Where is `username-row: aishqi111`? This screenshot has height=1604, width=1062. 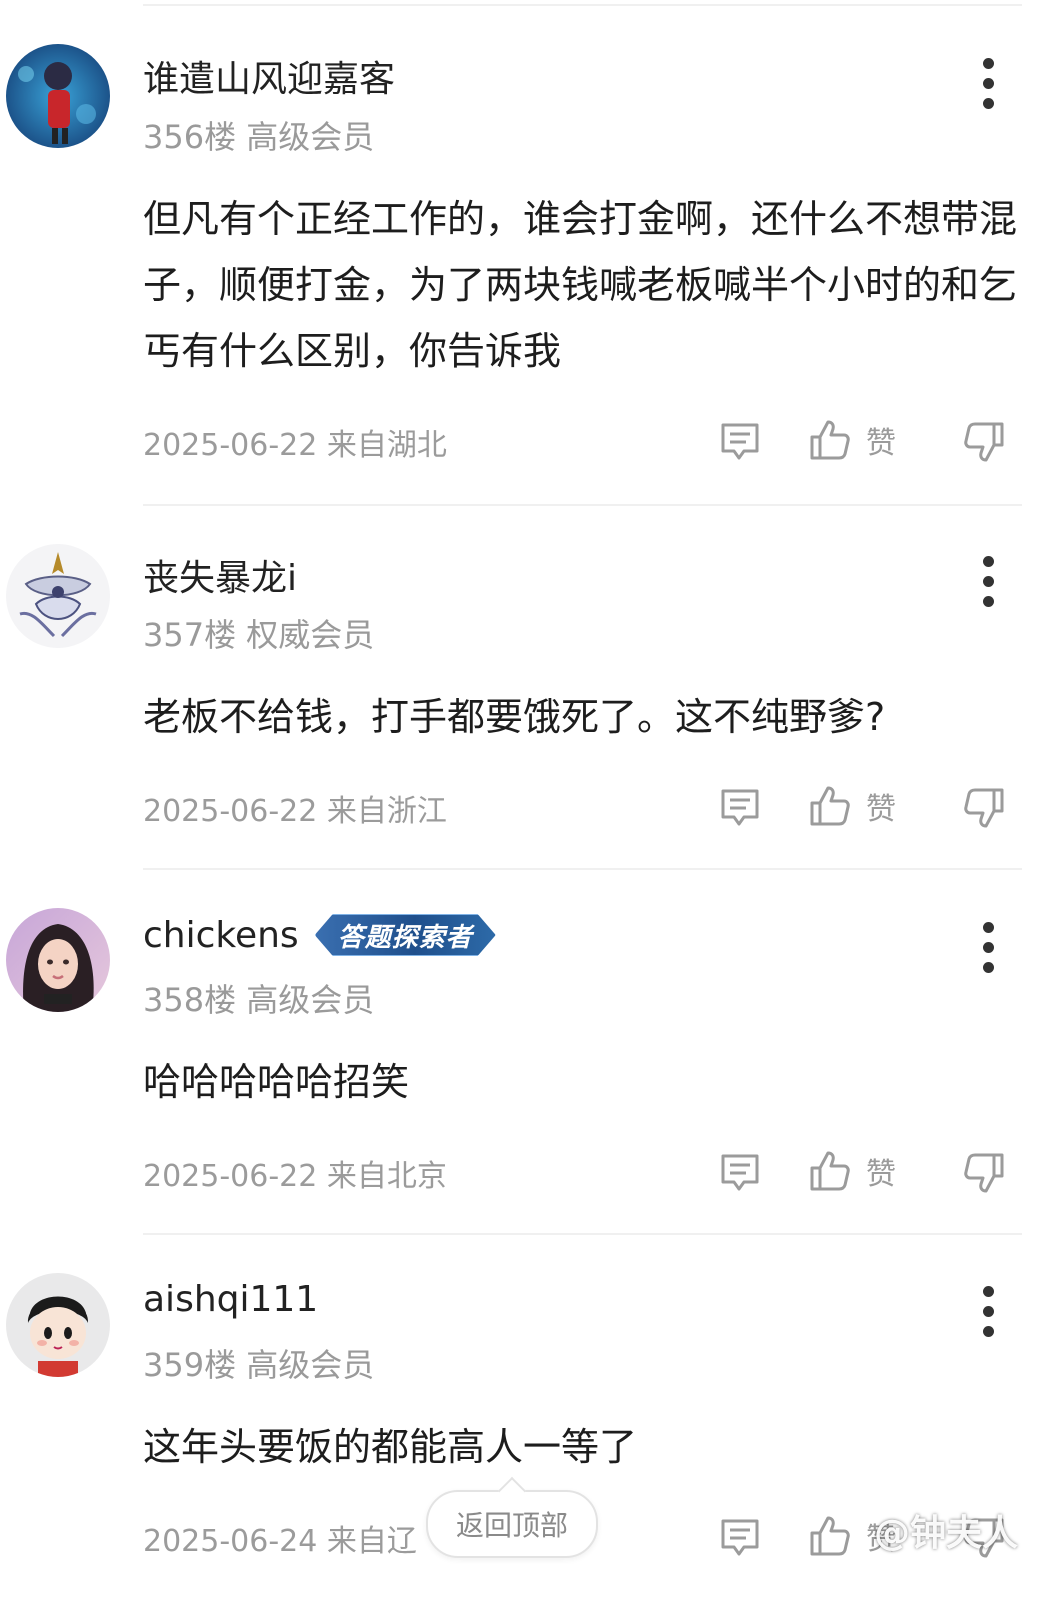
username-row: aishqi111 is located at coordinates (230, 1299).